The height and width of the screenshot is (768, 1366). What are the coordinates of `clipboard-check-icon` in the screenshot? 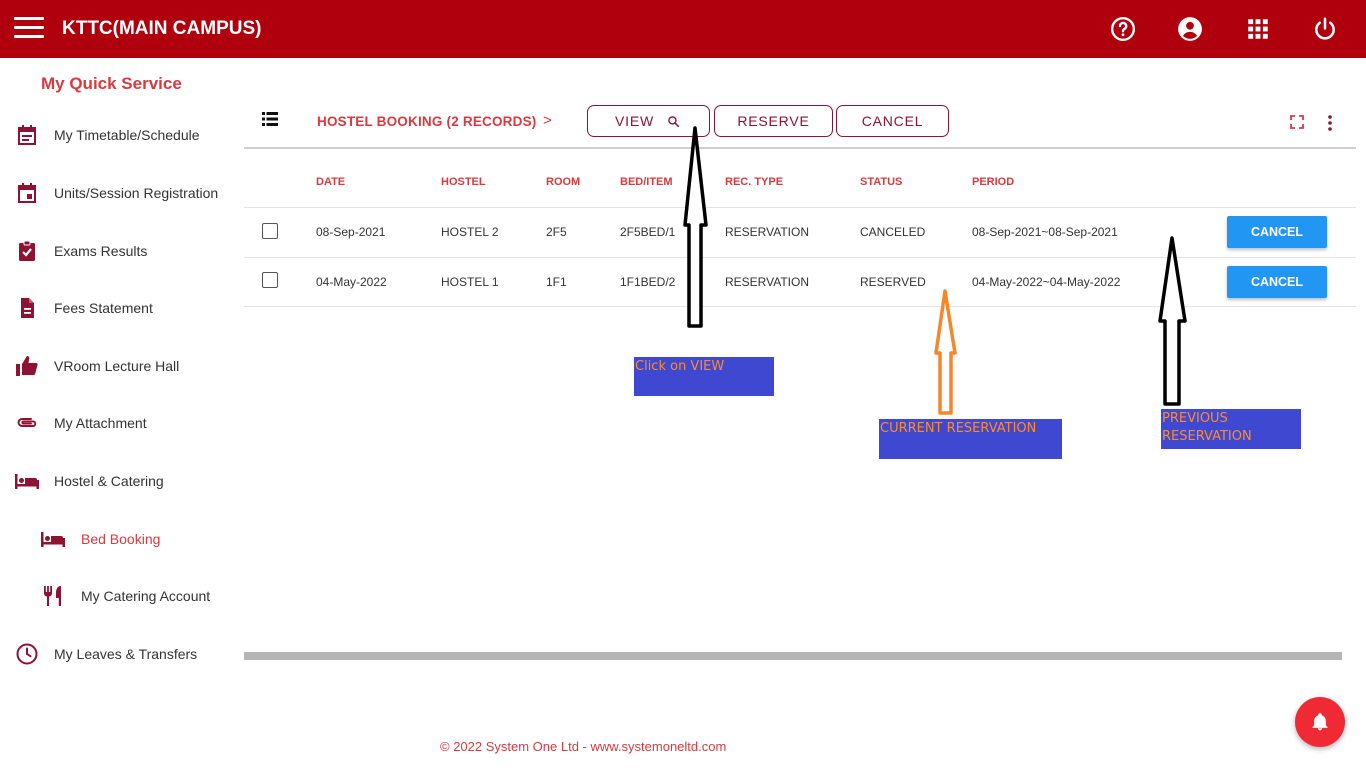 It's located at (27, 250).